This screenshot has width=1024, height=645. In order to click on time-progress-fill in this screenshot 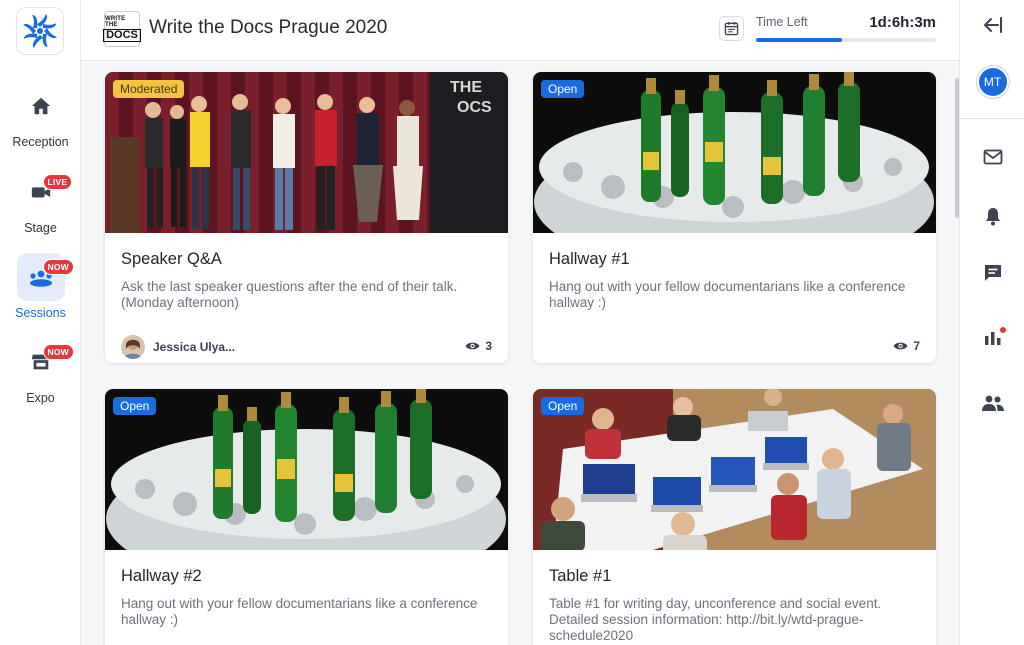, I will do `click(799, 40)`.